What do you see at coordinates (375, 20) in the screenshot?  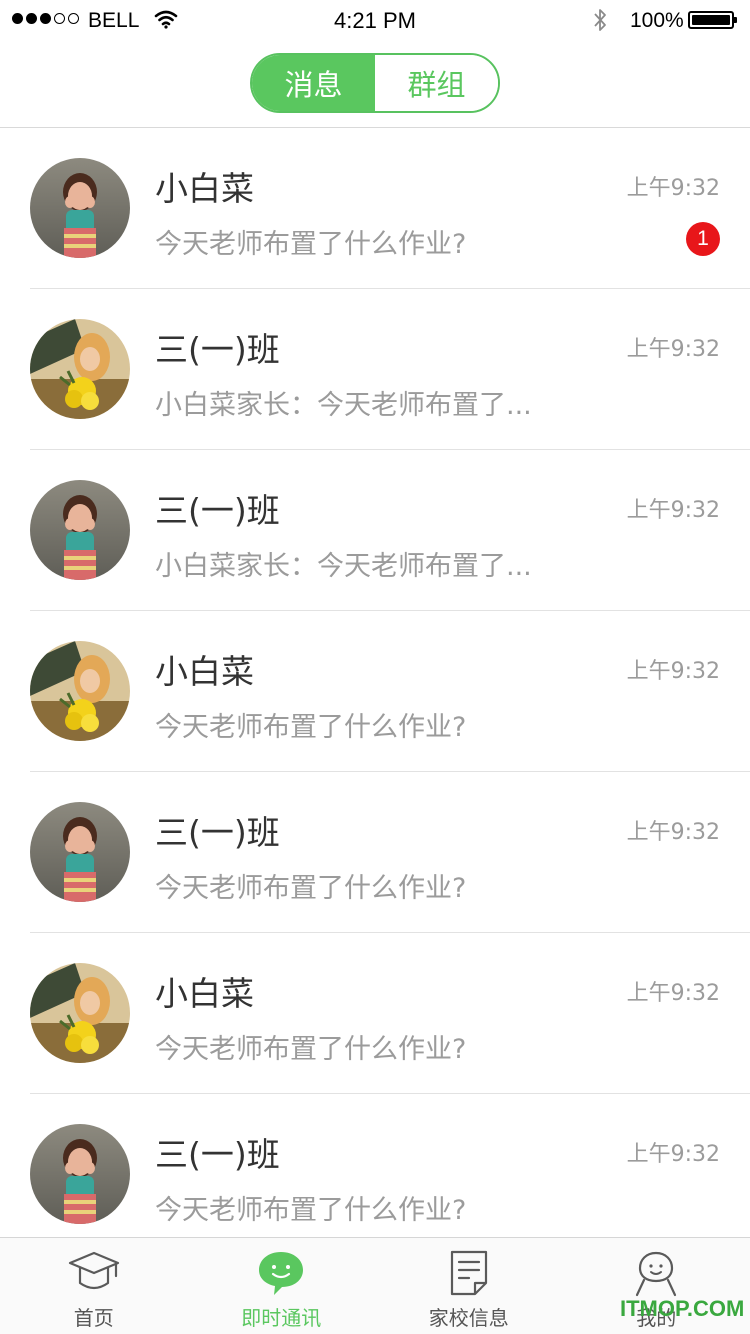 I see `status-bar: BELL 4:21 PM 100%` at bounding box center [375, 20].